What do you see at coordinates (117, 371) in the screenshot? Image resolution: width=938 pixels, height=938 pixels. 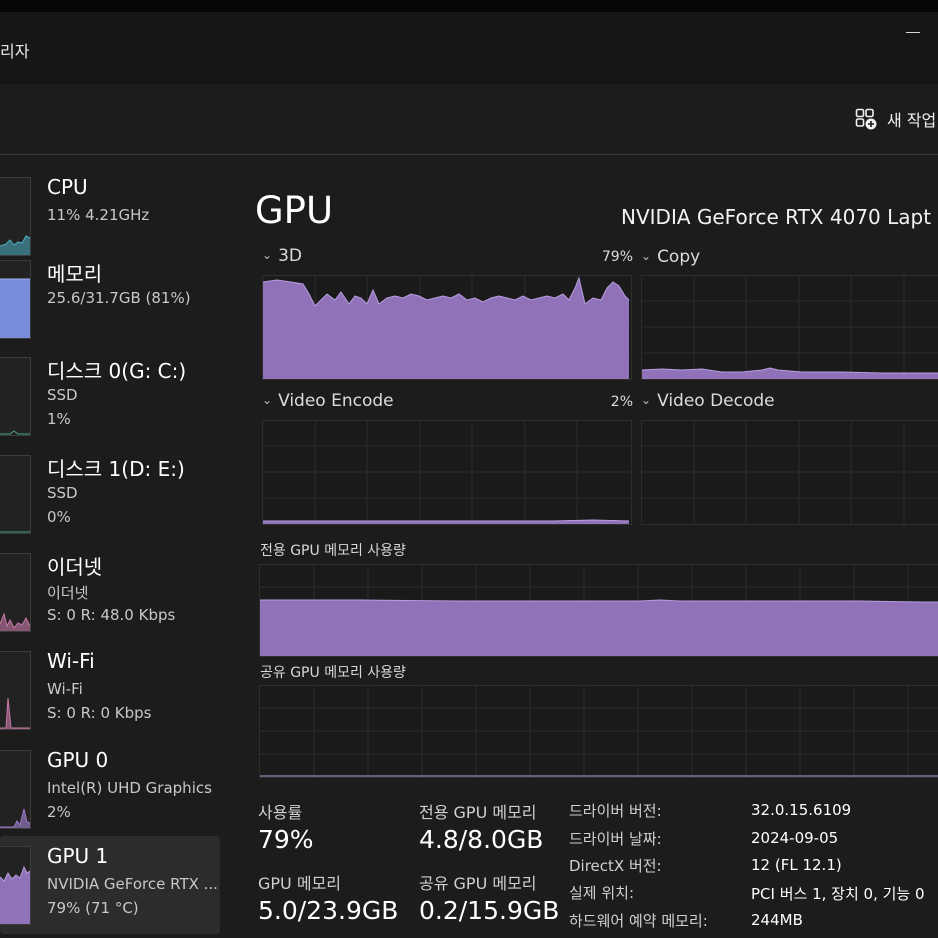 I see `sidebar-item-name: 디스크 0(G: C:)` at bounding box center [117, 371].